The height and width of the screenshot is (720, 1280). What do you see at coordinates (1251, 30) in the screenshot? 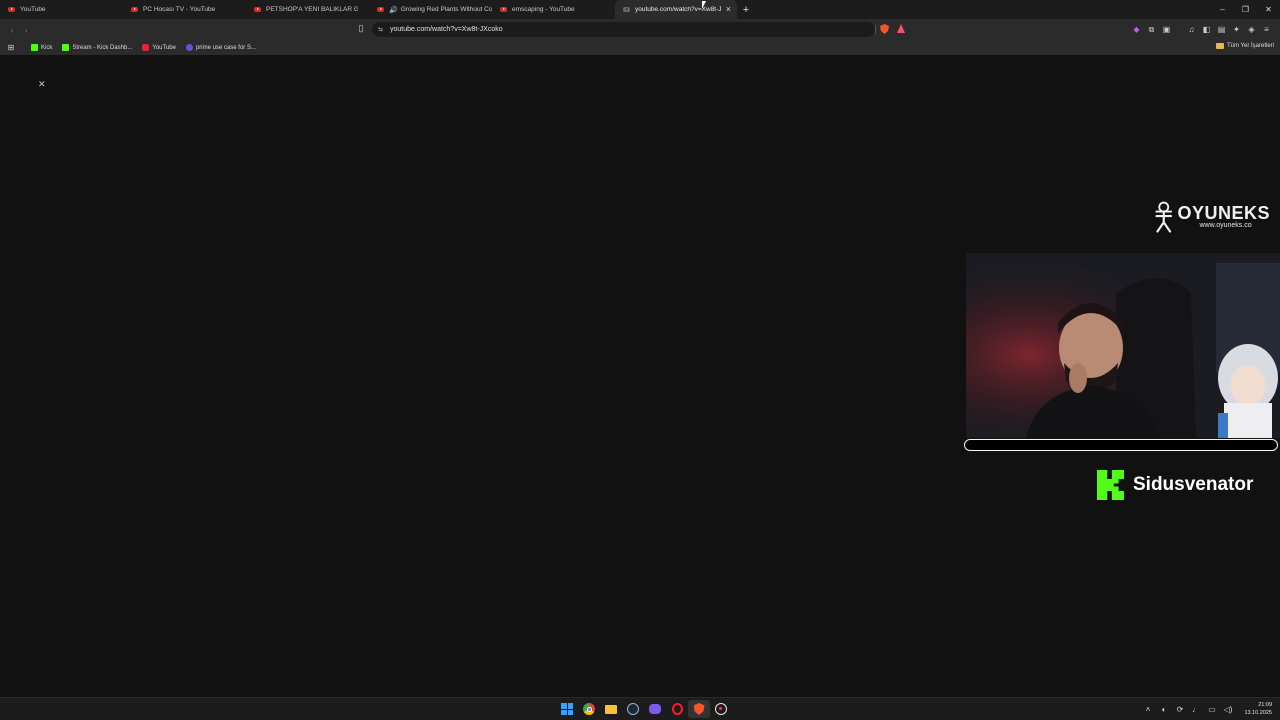
I see `vpn-icon: ◈` at bounding box center [1251, 30].